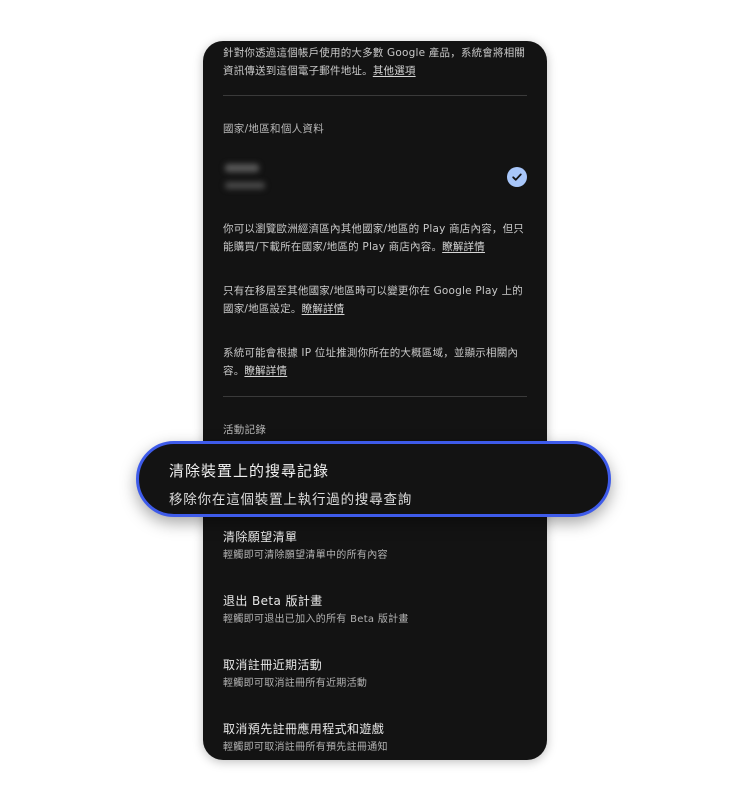  Describe the element at coordinates (260, 537) in the screenshot. I see `item-title: 清除願望清單` at that location.